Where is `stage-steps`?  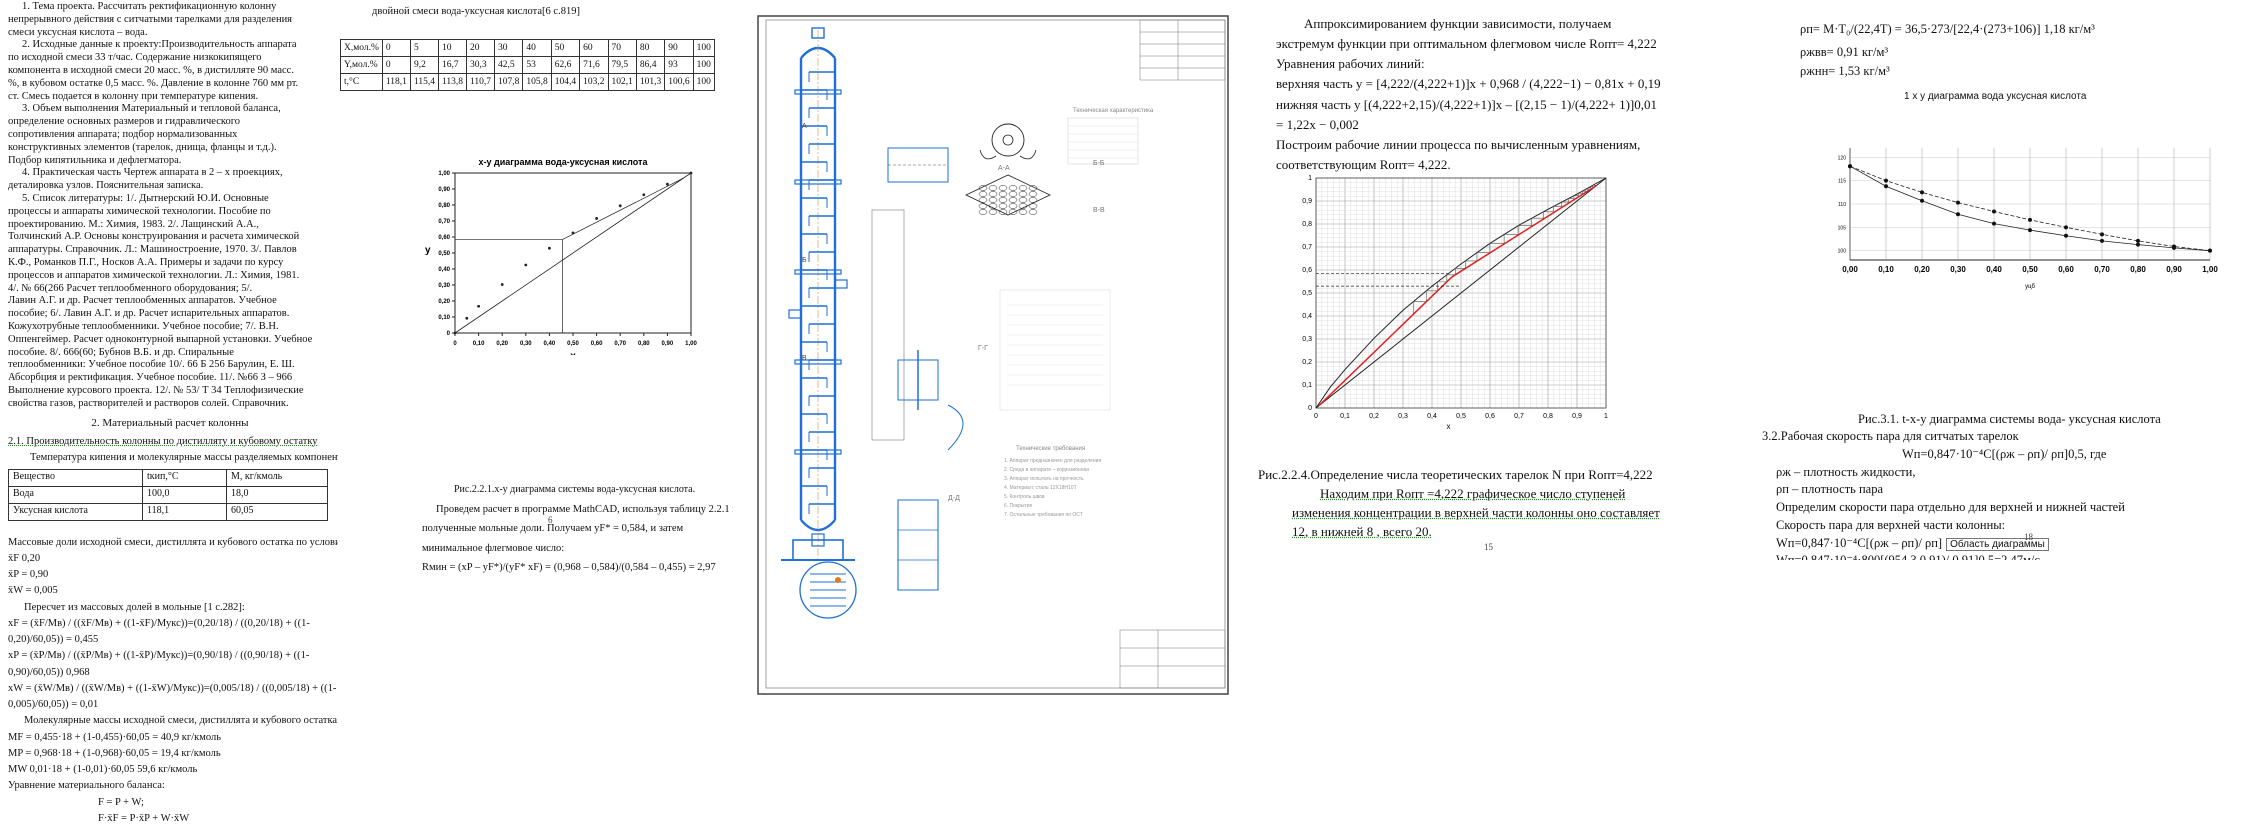 stage-steps is located at coordinates (1504, 250).